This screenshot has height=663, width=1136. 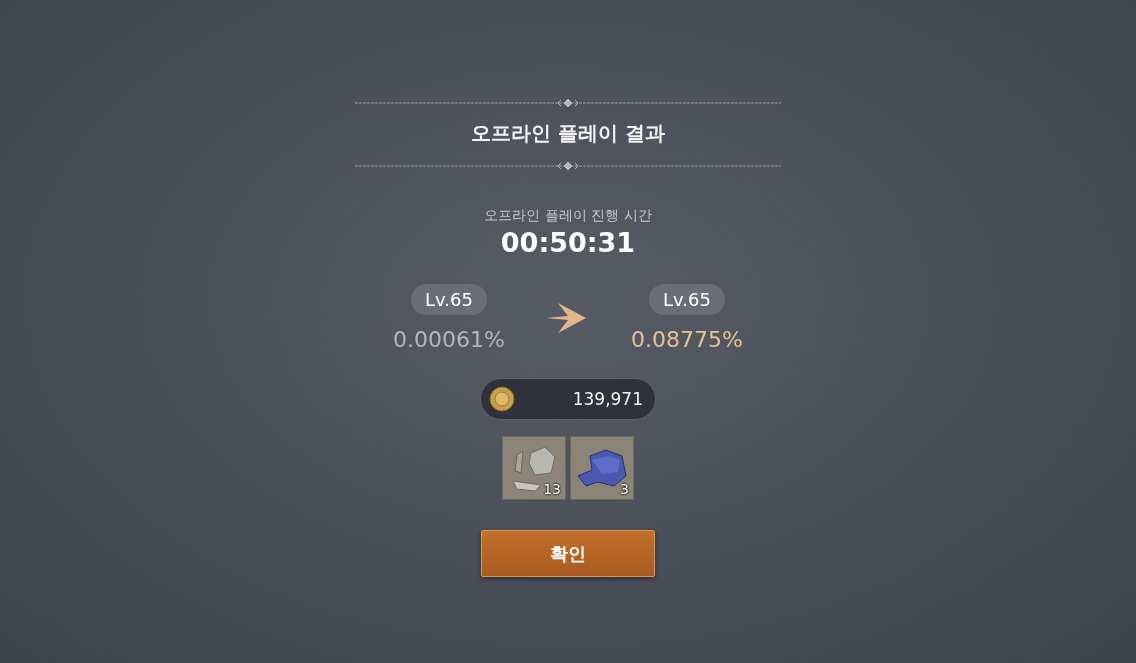 What do you see at coordinates (568, 216) in the screenshot?
I see `duration-label: 오프라인 플레이 진행 시간` at bounding box center [568, 216].